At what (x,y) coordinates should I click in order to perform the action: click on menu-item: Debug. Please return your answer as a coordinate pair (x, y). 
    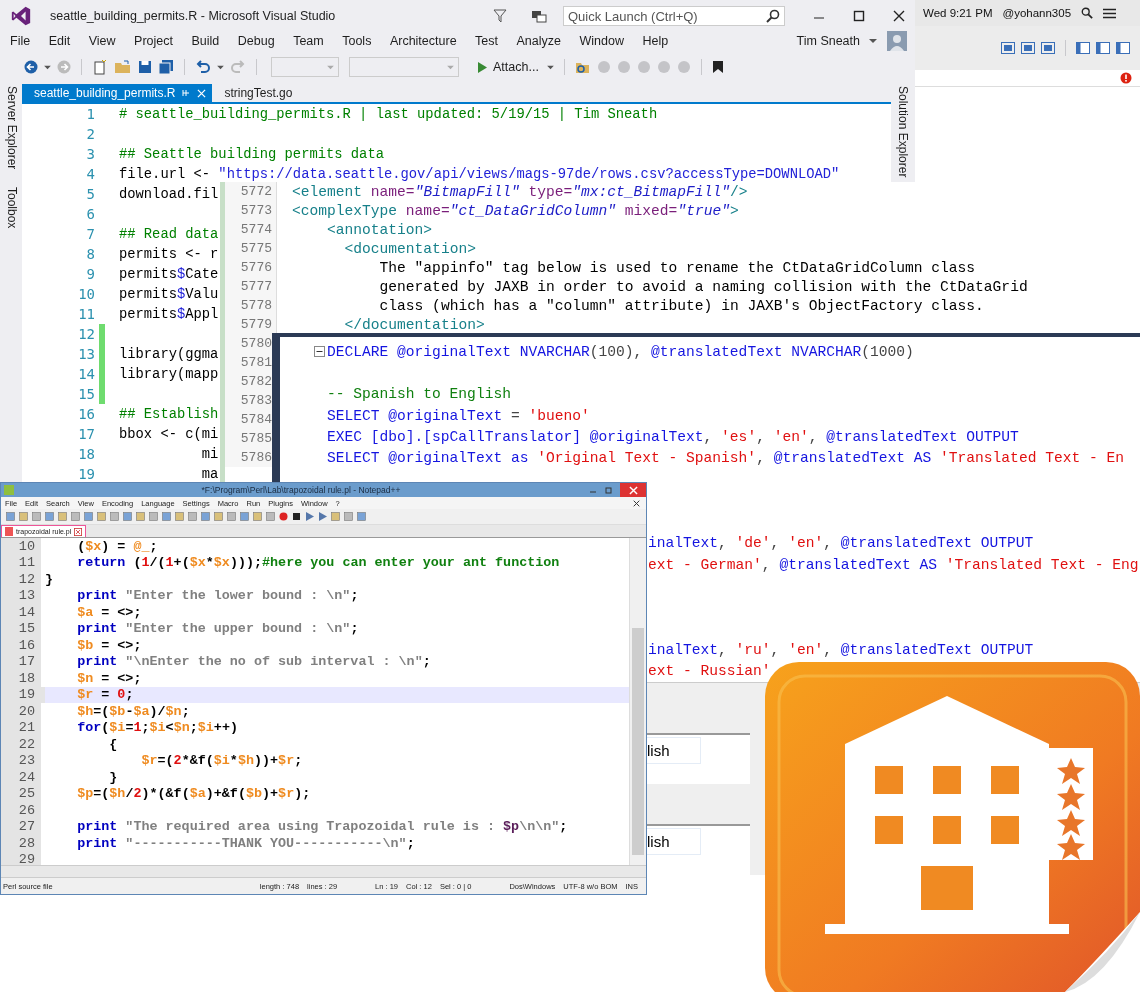
    Looking at the image, I should click on (256, 41).